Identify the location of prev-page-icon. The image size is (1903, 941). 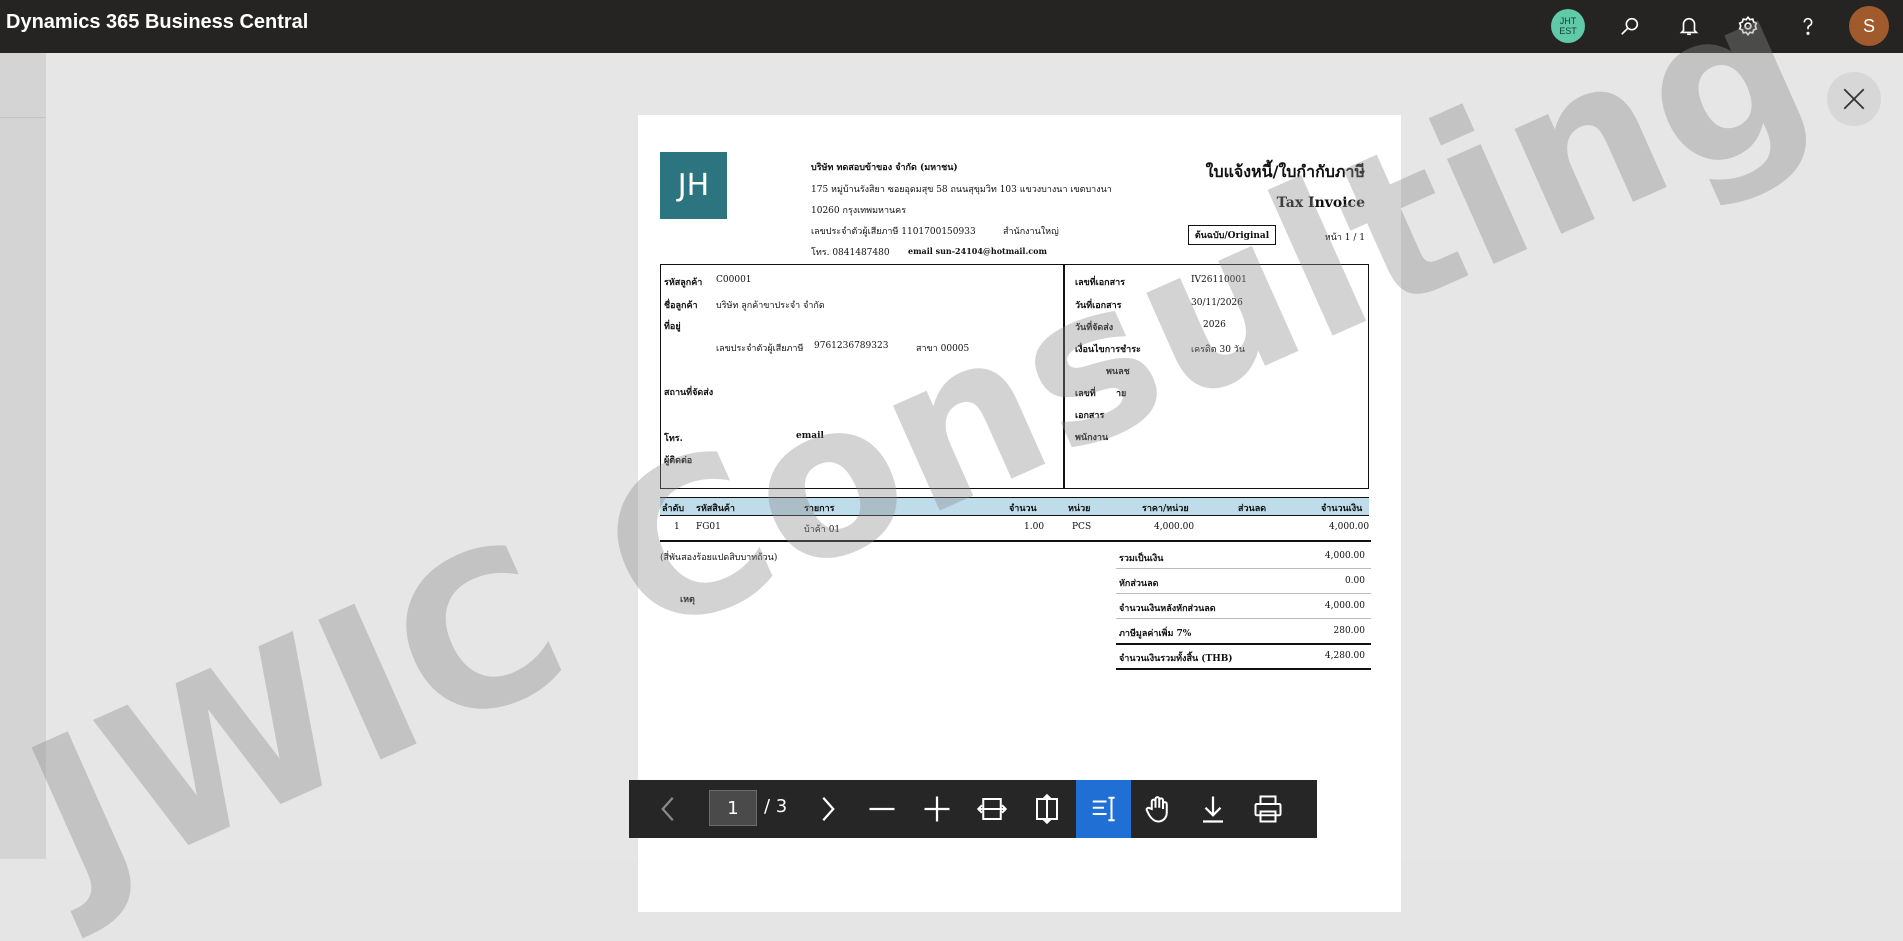
(669, 809).